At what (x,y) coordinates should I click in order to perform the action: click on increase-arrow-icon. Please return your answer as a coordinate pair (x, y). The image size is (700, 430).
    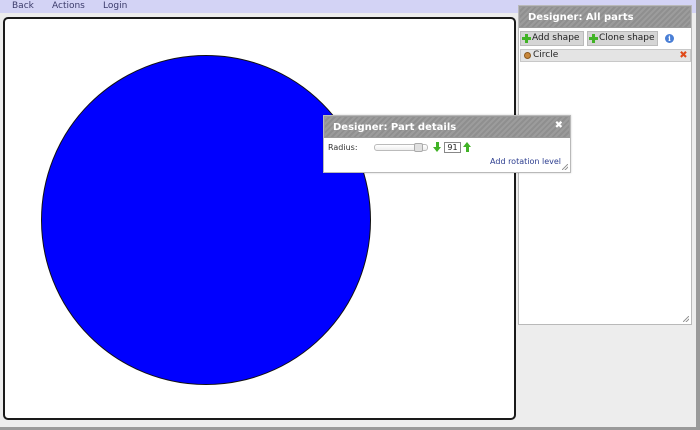
    Looking at the image, I should click on (467, 147).